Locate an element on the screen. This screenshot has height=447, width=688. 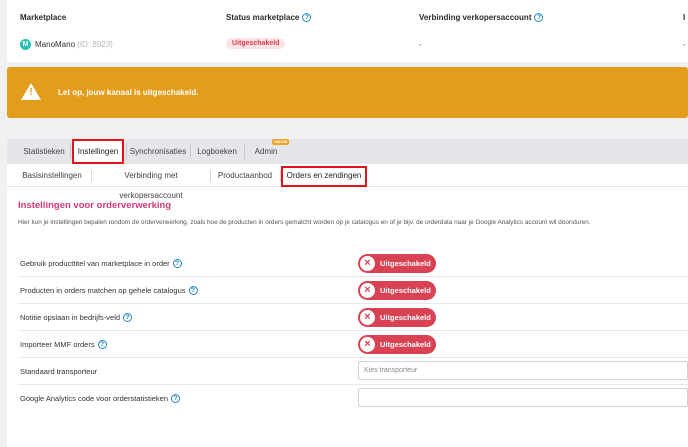
header-verbinding: Verbinding verkopersaccount? is located at coordinates (481, 17).